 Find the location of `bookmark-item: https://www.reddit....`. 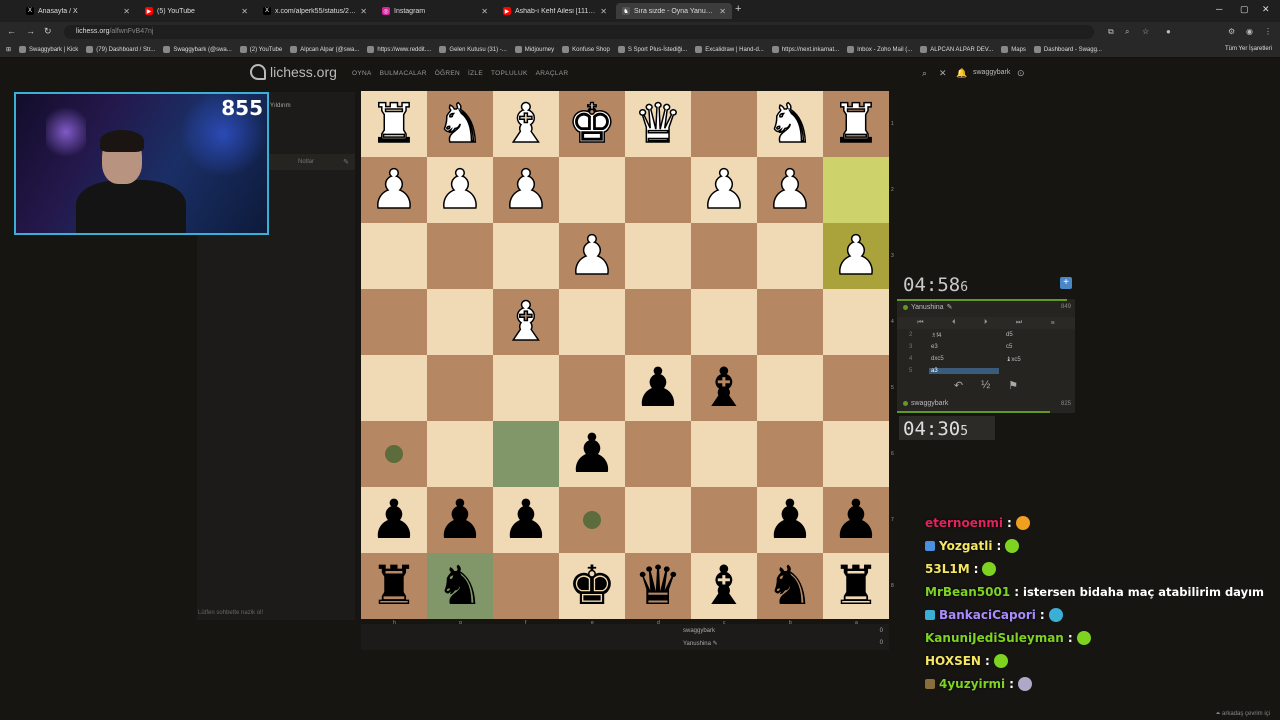

bookmark-item: https://www.reddit.... is located at coordinates (399, 49).